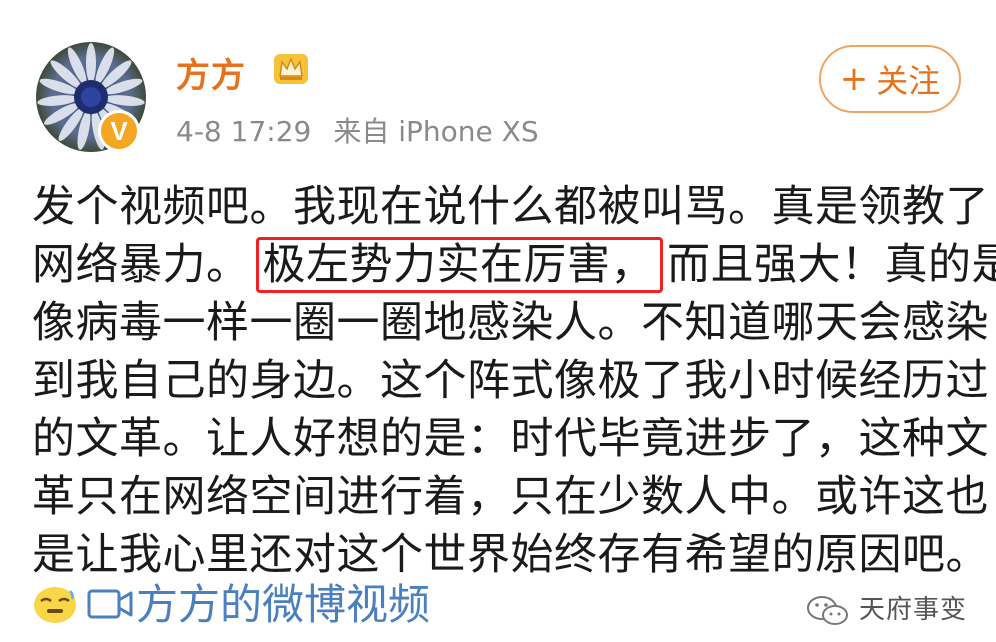  Describe the element at coordinates (831, 265) in the screenshot. I see `post-line-segment: 而且强大！真的是` at that location.